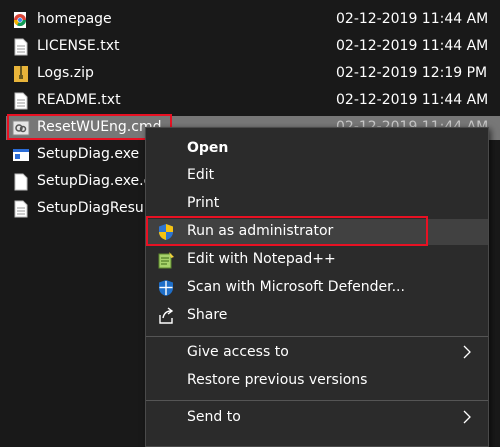  I want to click on menu-item-label: Restore previous versions, so click(277, 380).